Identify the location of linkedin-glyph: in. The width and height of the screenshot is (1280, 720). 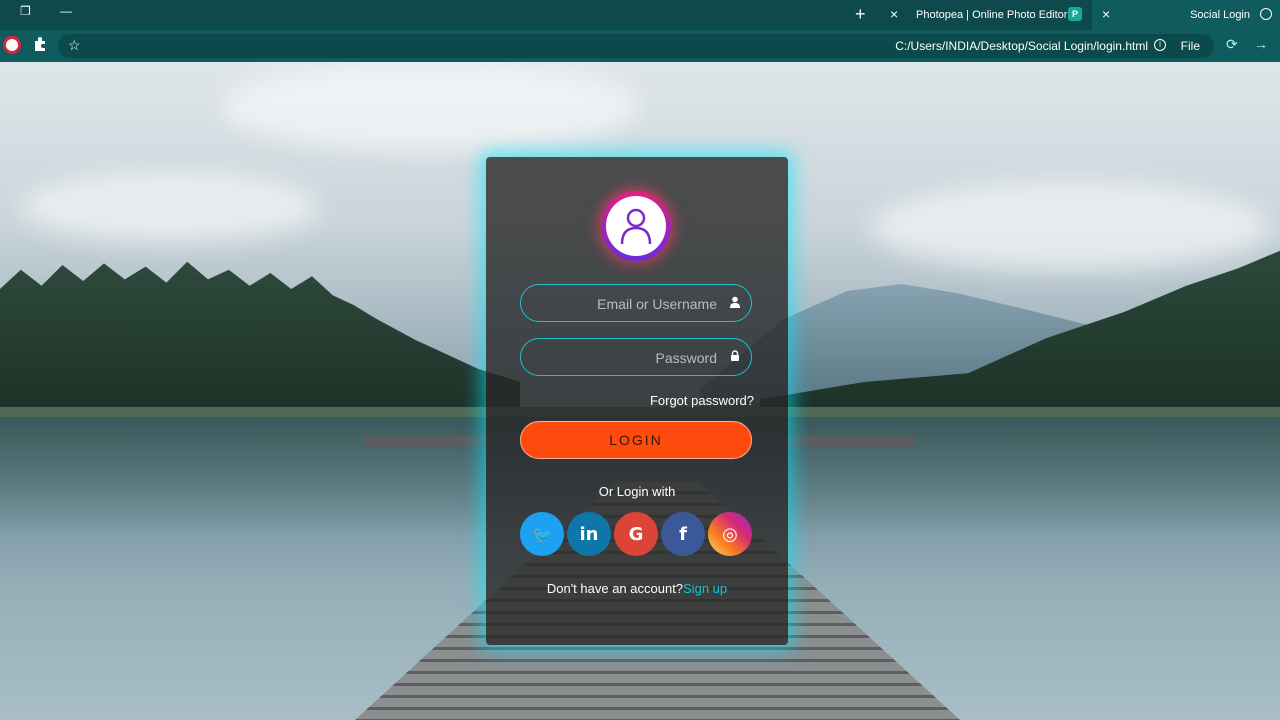
(589, 534).